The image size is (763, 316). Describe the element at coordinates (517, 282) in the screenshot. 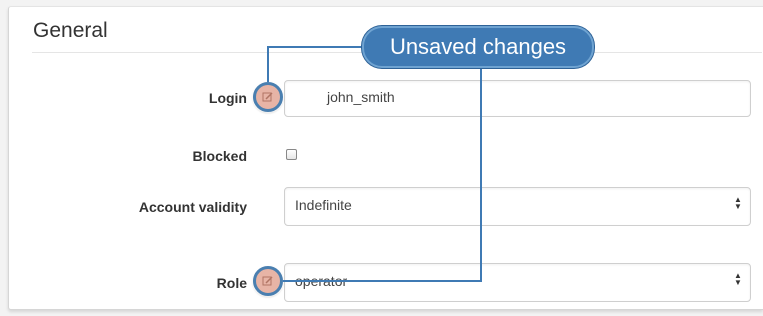

I see `role-select: operator ▲ ▼` at that location.